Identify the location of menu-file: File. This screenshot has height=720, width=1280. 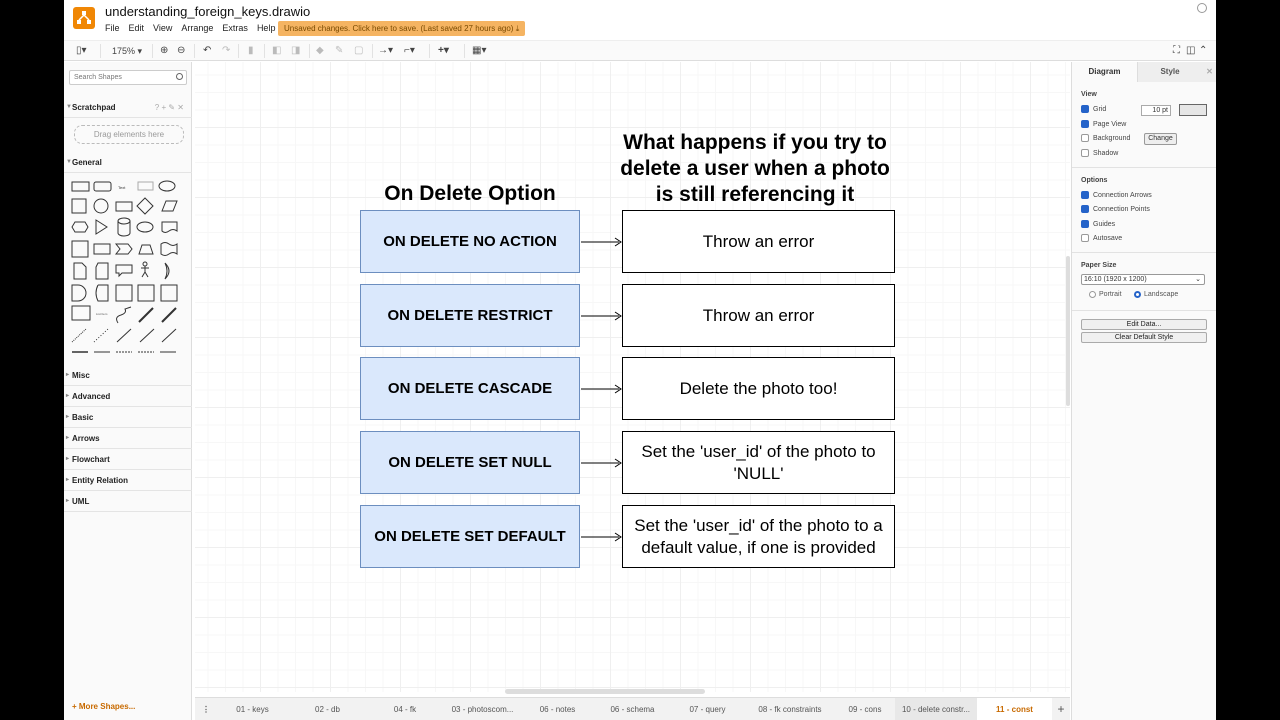
(112, 28).